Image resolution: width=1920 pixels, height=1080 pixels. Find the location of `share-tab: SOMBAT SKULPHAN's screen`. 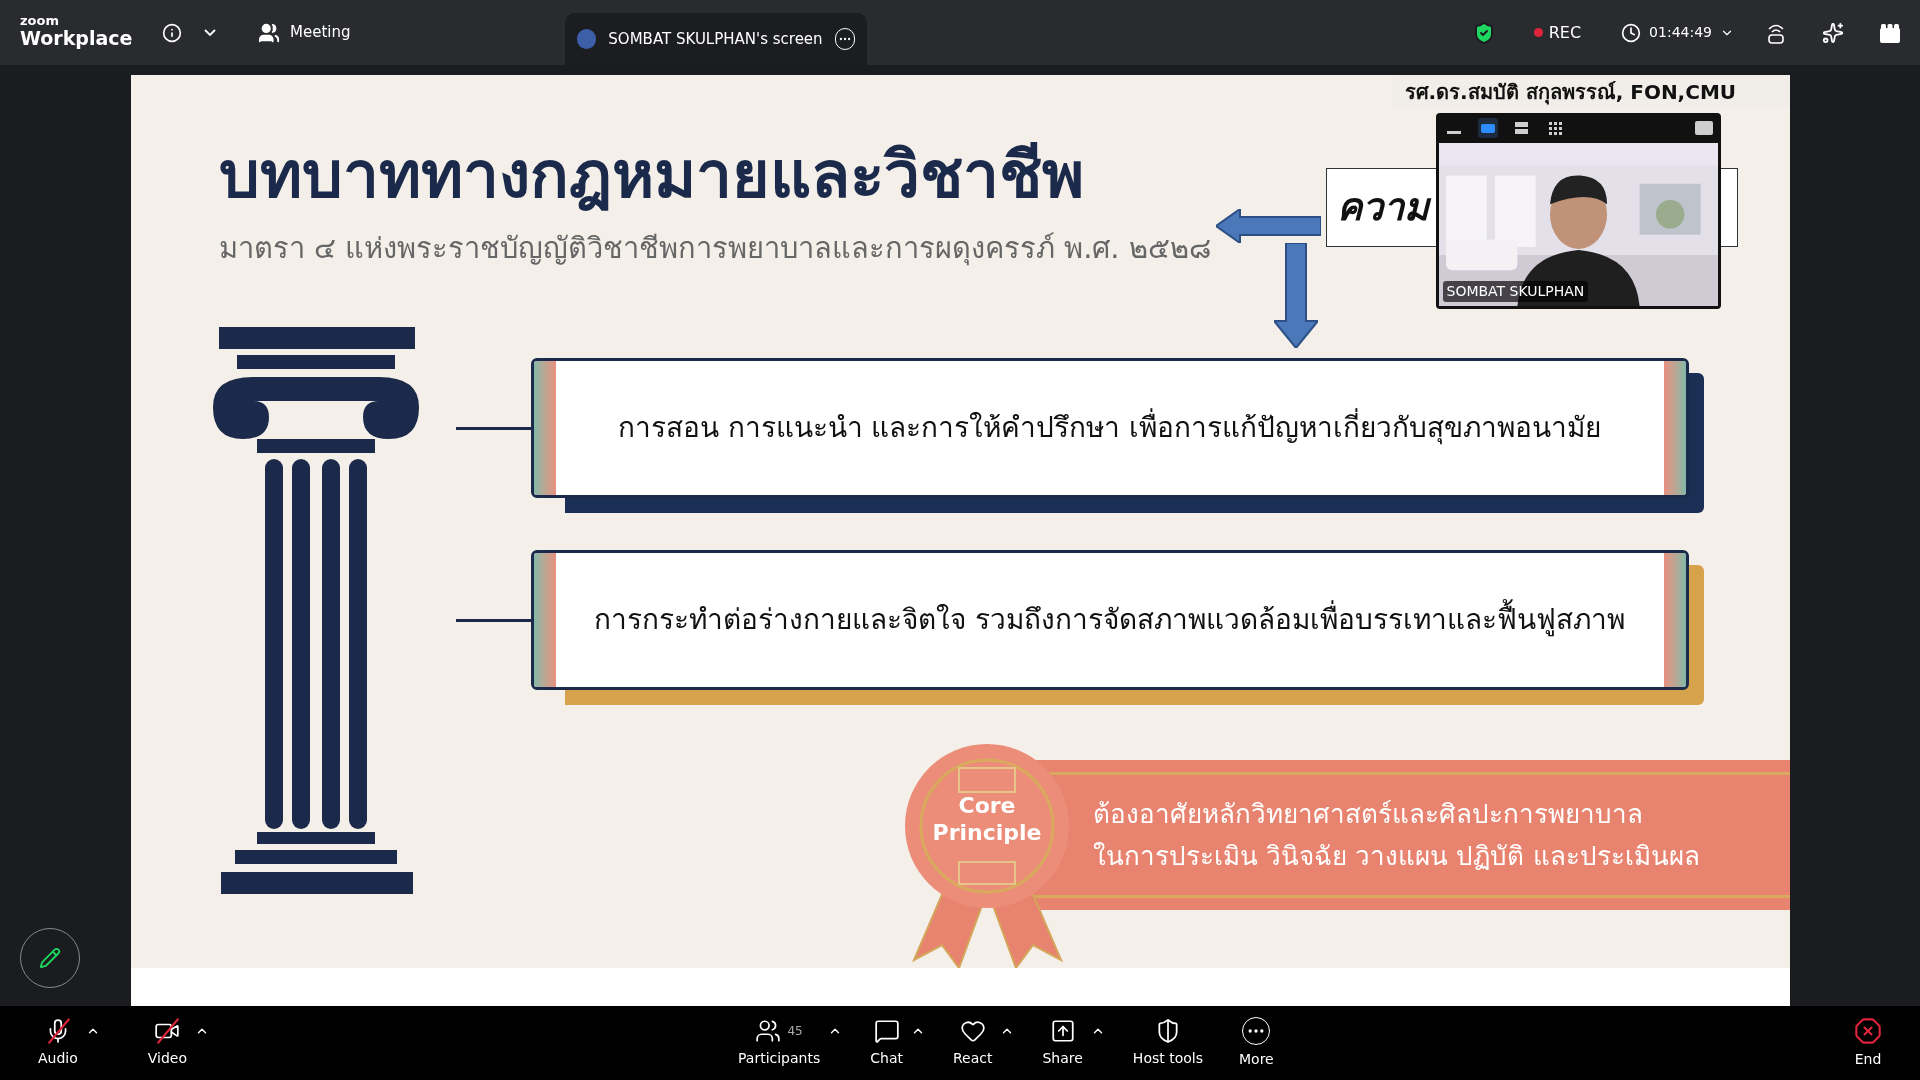

share-tab: SOMBAT SKULPHAN's screen is located at coordinates (716, 39).